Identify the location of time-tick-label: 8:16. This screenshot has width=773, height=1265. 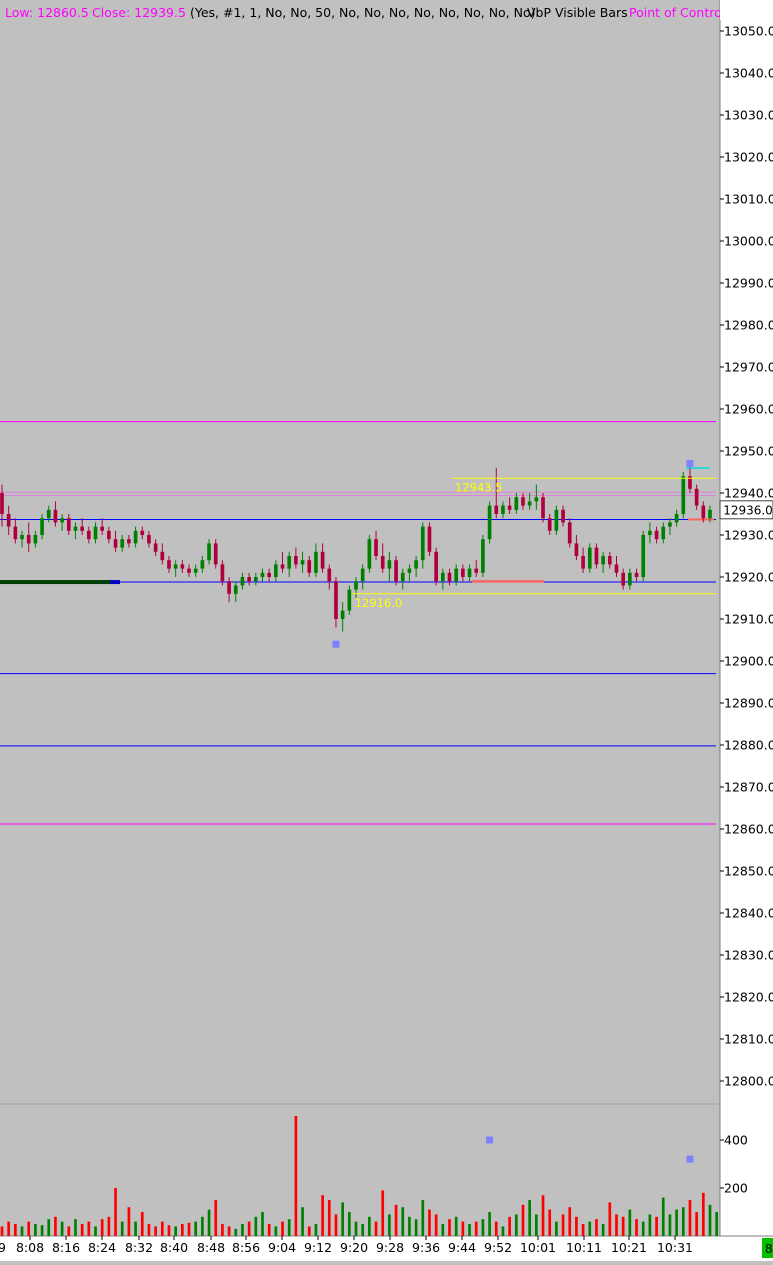
(66, 1247).